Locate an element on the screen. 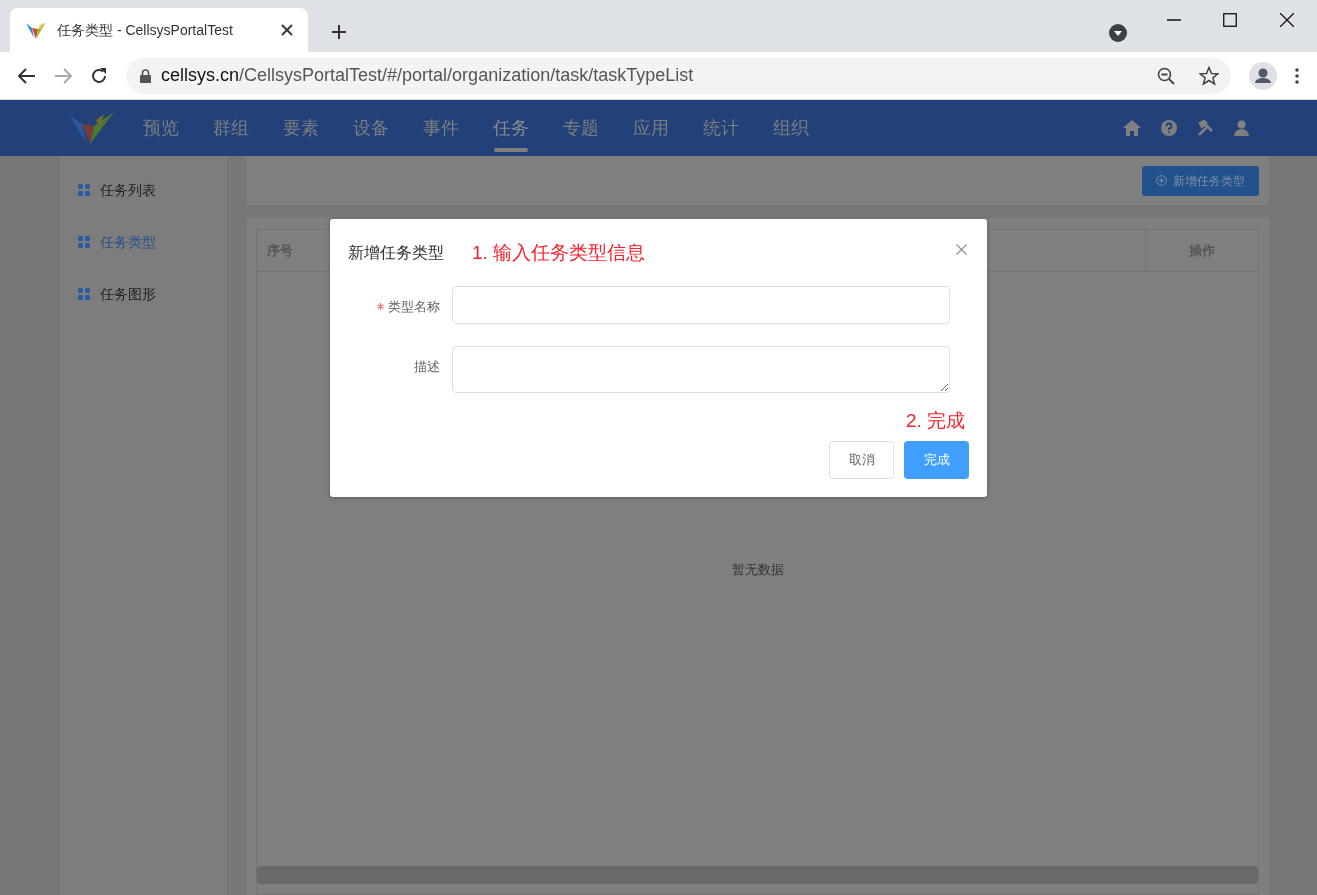 This screenshot has width=1317, height=895. annotation-text: 1. 输入任务类型信息 is located at coordinates (559, 253).